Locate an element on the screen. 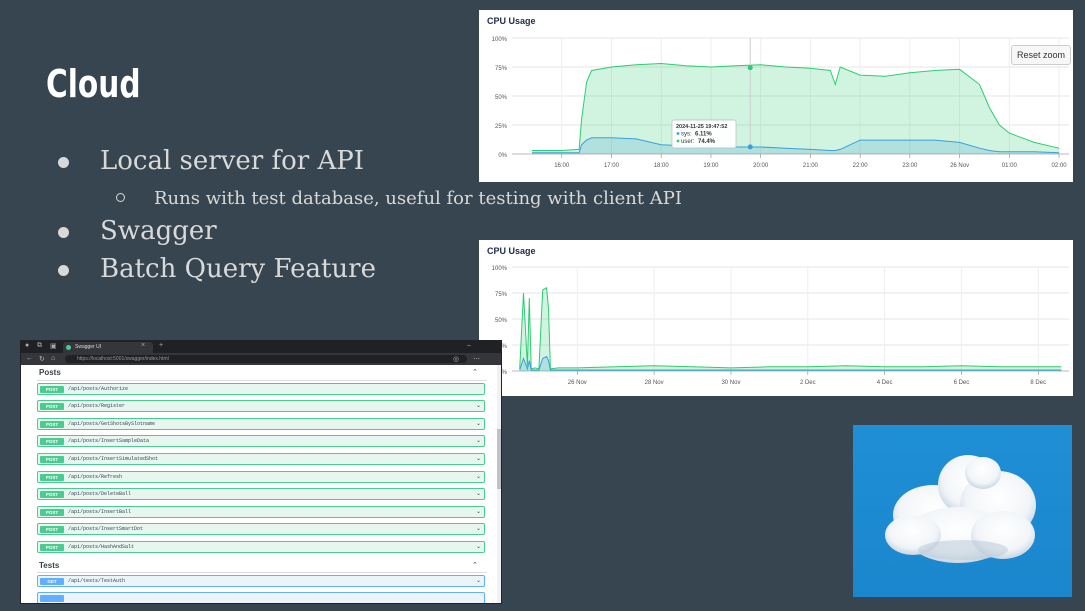  tooltip-time: 2024-11-25 19:47:52 is located at coordinates (701, 127).